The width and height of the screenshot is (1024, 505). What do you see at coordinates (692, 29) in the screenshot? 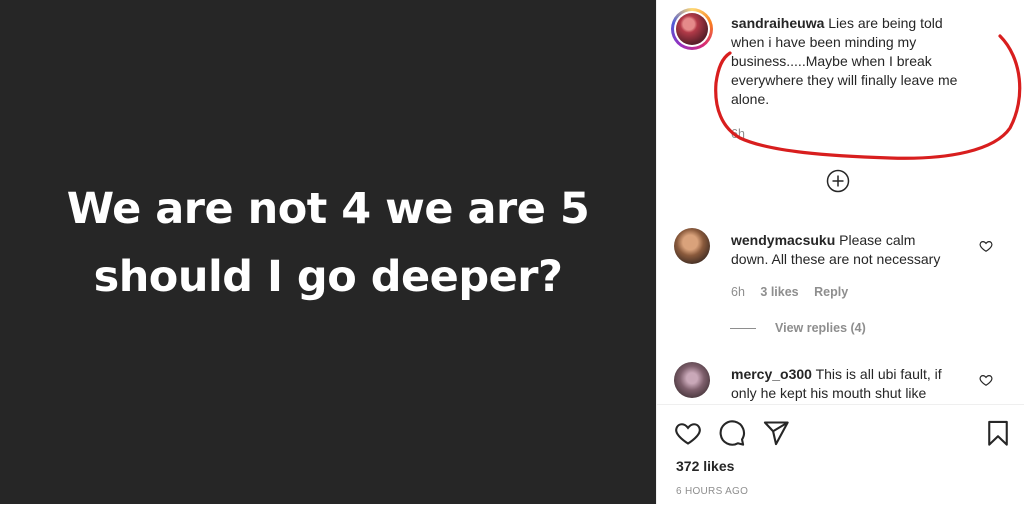
I see `caption-avatar` at bounding box center [692, 29].